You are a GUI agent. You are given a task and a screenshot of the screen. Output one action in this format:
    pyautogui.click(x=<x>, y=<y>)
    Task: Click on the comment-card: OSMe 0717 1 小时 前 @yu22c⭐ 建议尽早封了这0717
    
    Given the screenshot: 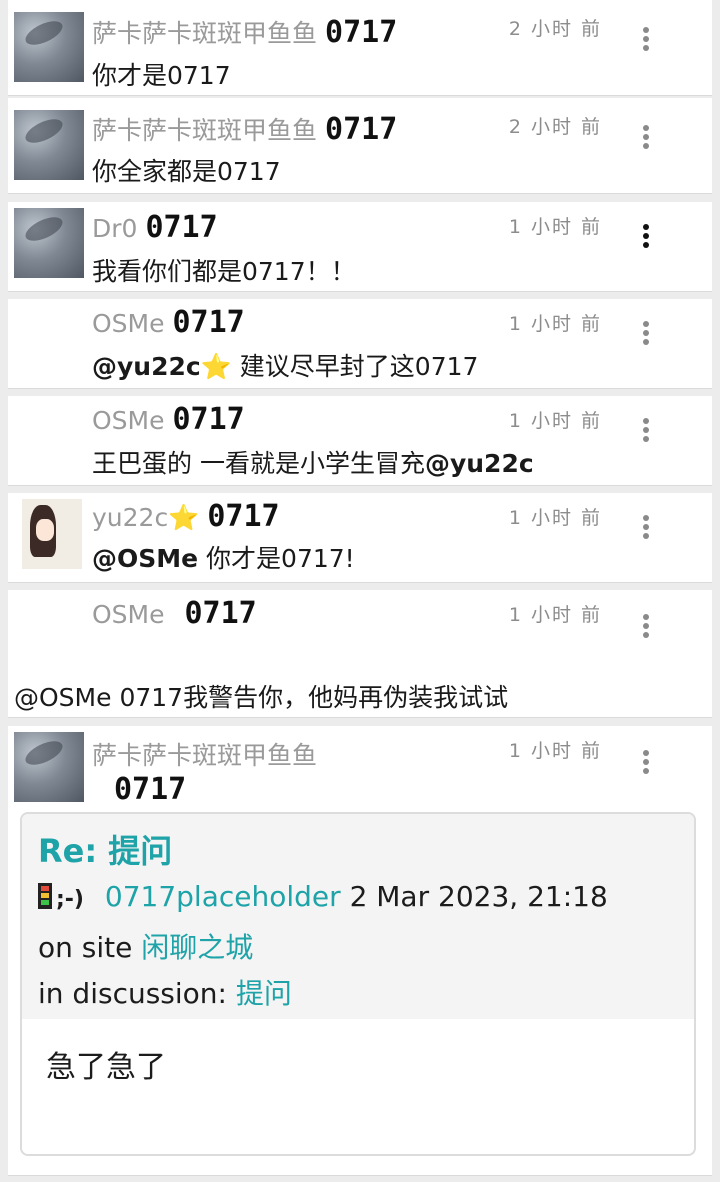 What is the action you would take?
    pyautogui.click(x=360, y=344)
    